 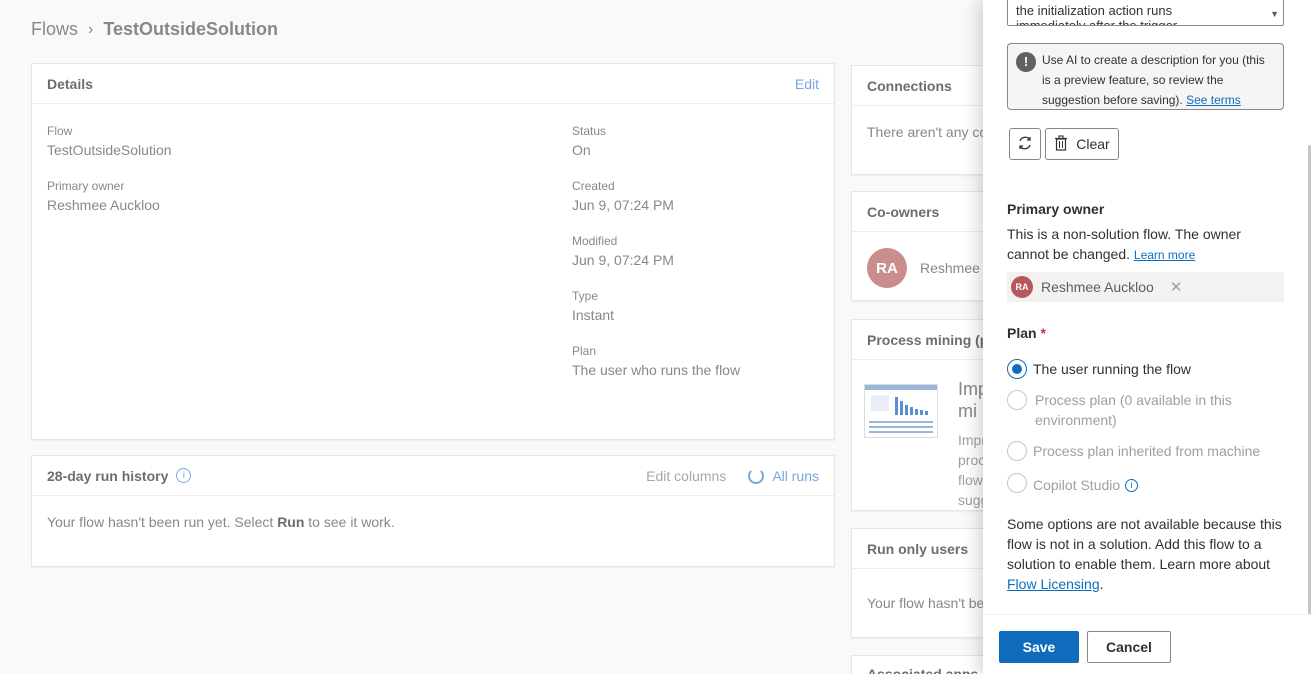 I want to click on flow-licensing-link: Flow Licensing, so click(x=1053, y=584).